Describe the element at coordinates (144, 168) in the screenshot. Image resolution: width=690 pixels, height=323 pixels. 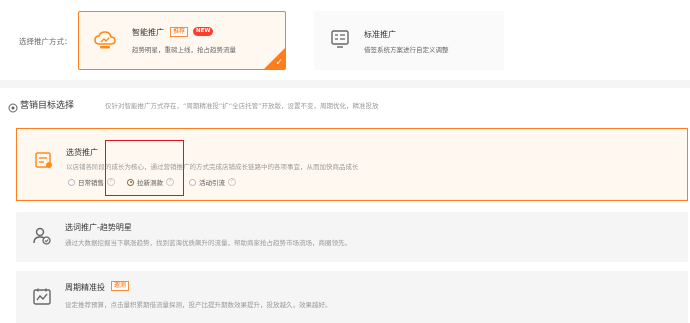
I see `highlight-box` at that location.